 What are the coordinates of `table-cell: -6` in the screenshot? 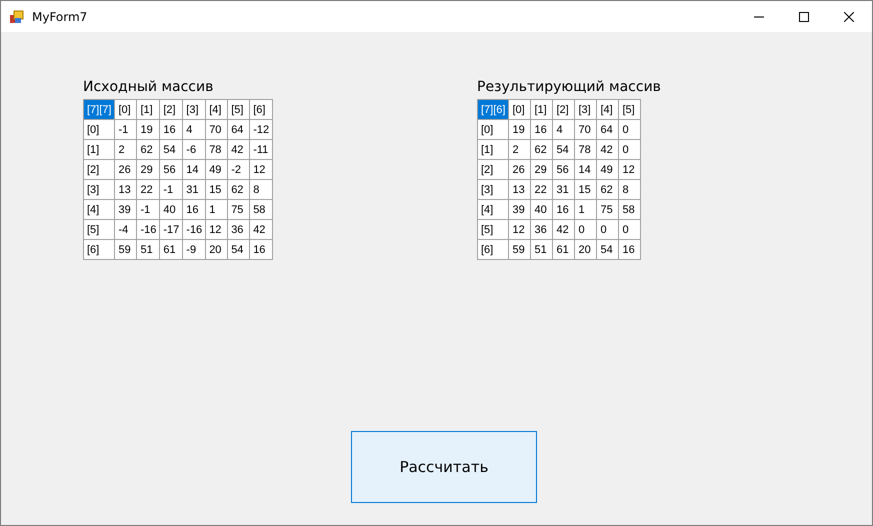 It's located at (194, 150).